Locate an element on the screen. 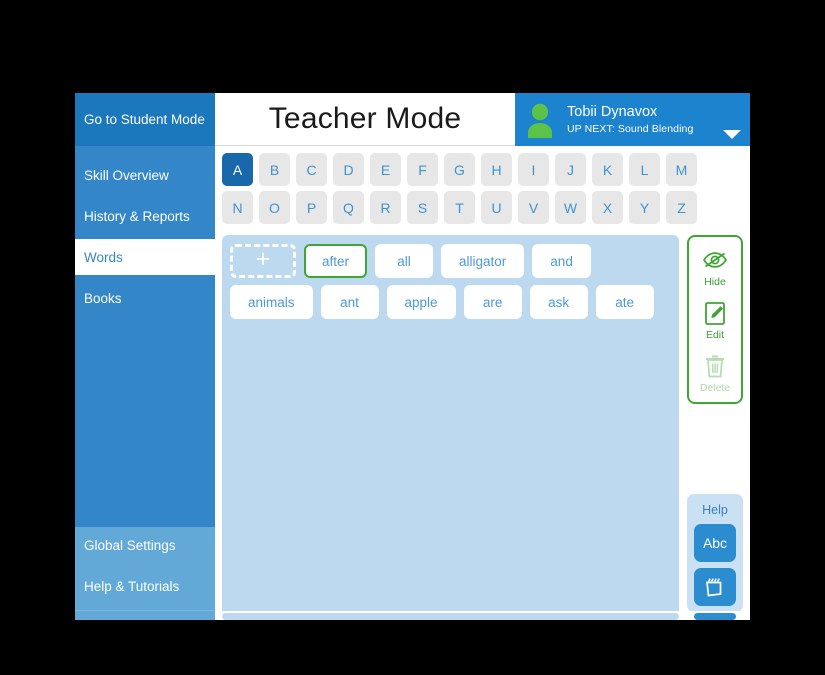 The image size is (825, 675). letter-tile-y: Y is located at coordinates (644, 207).